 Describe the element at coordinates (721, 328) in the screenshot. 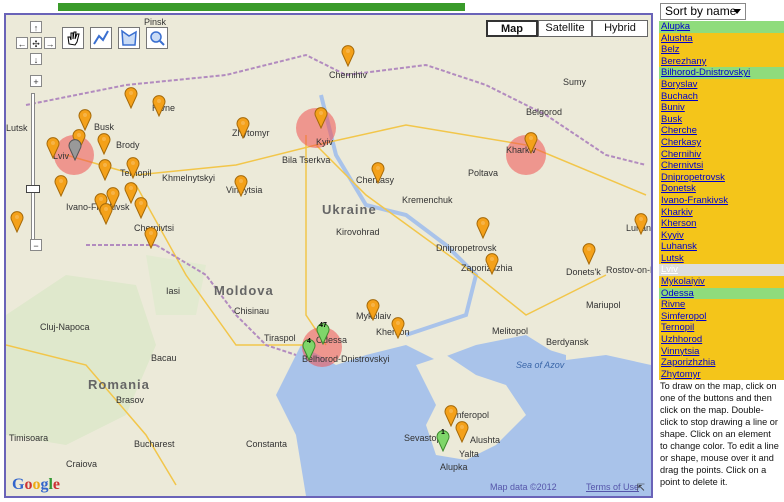

I see `city-list-item: Ternopil` at that location.